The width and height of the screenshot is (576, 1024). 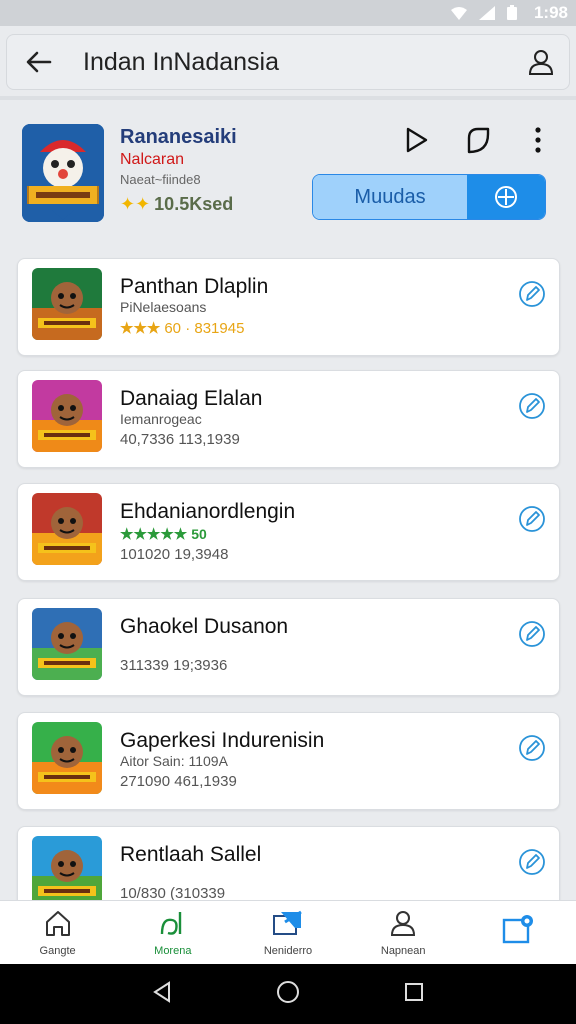 I want to click on rating-stars: ★★★★★, so click(x=154, y=534).